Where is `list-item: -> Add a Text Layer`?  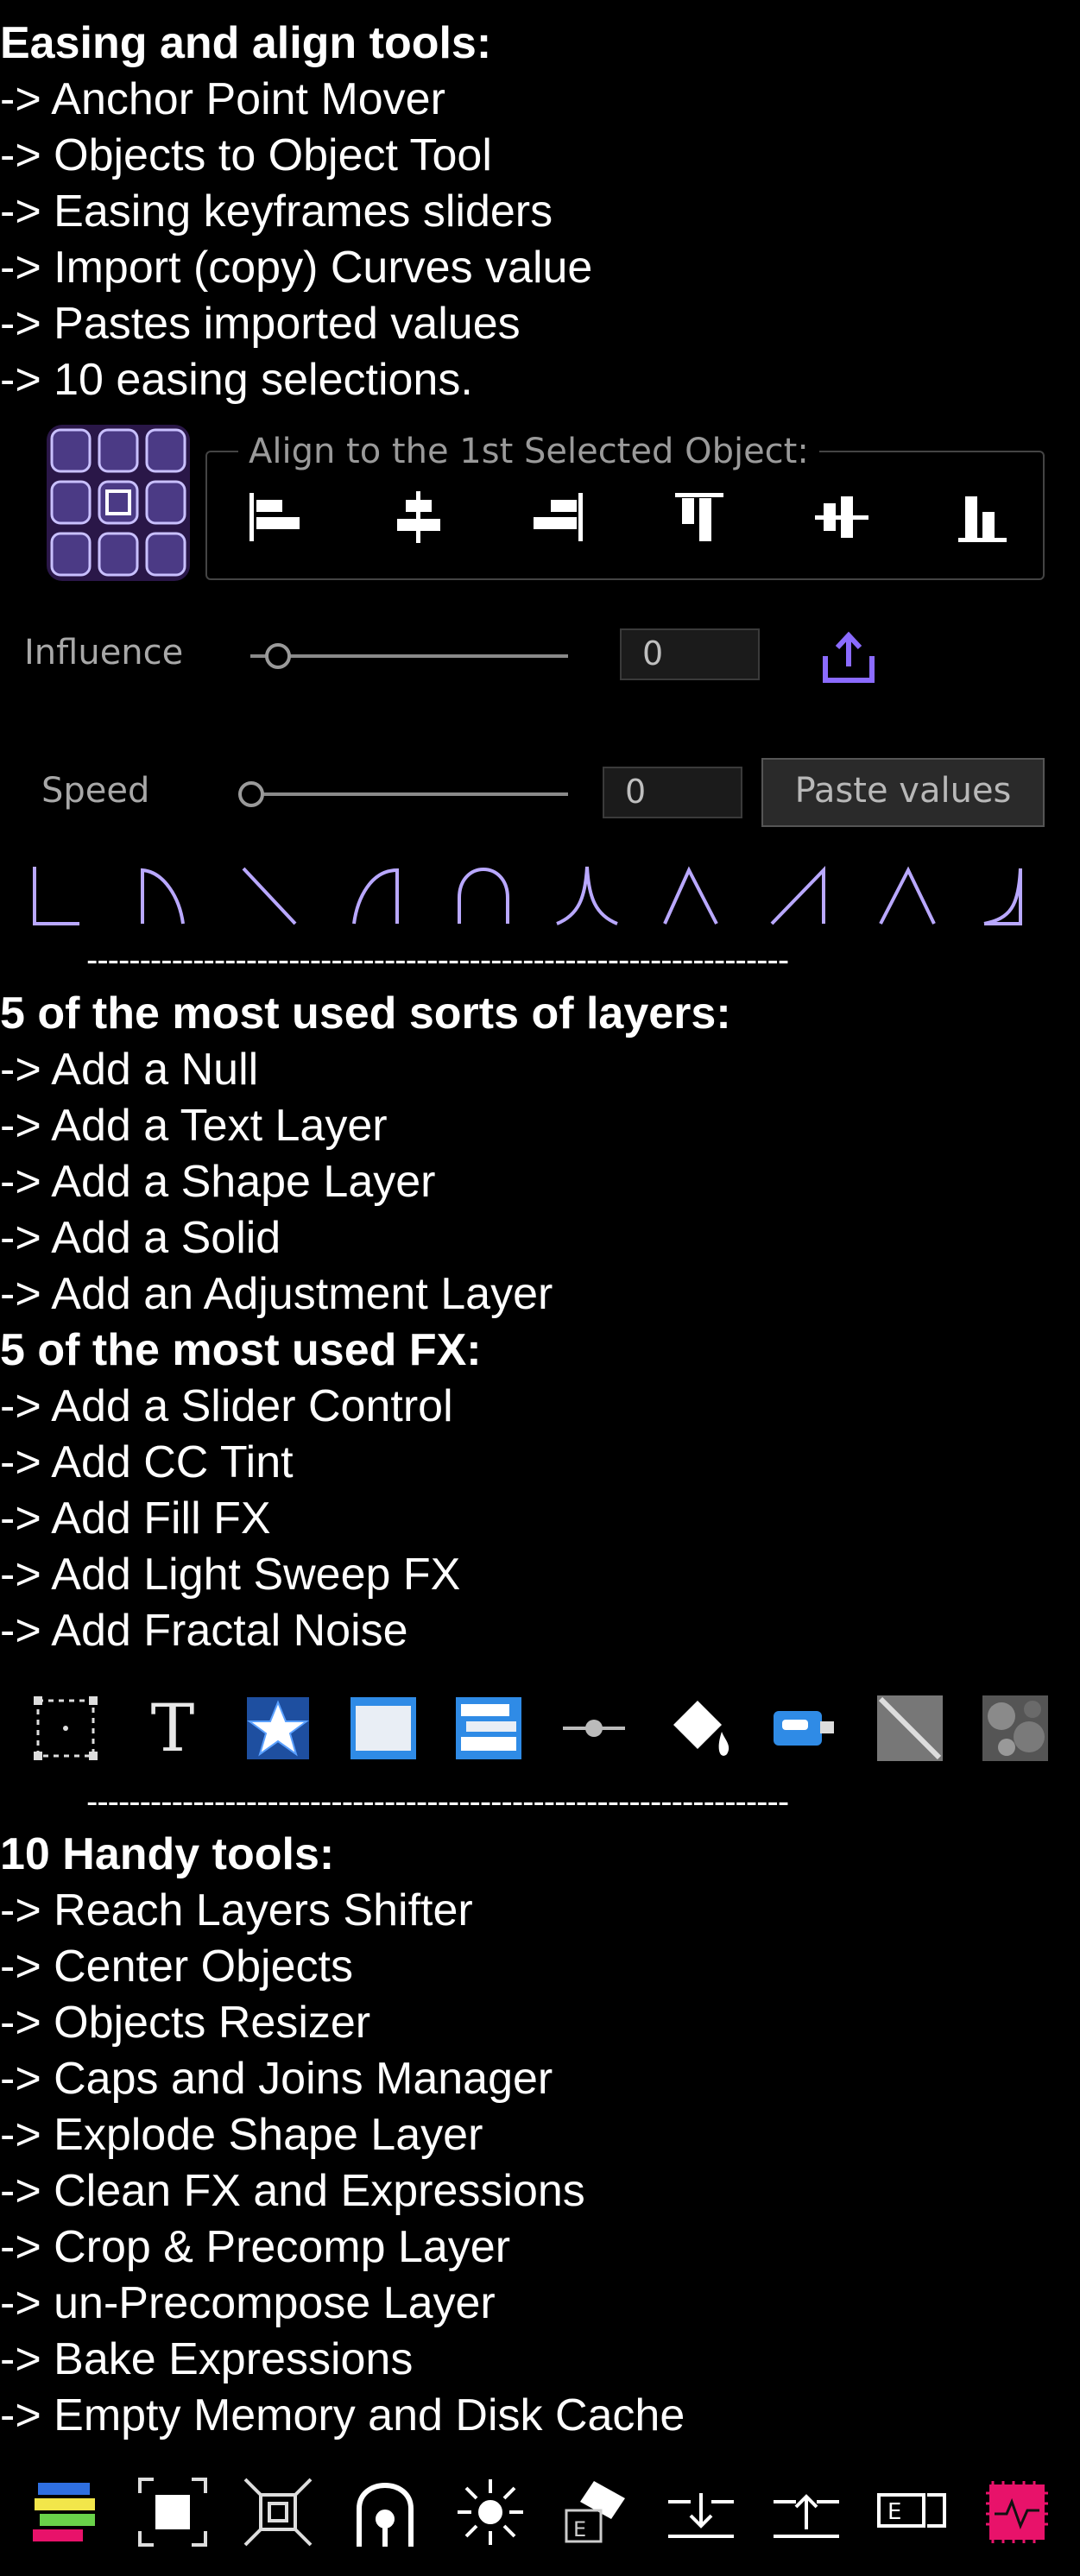 list-item: -> Add a Text Layer is located at coordinates (194, 1126).